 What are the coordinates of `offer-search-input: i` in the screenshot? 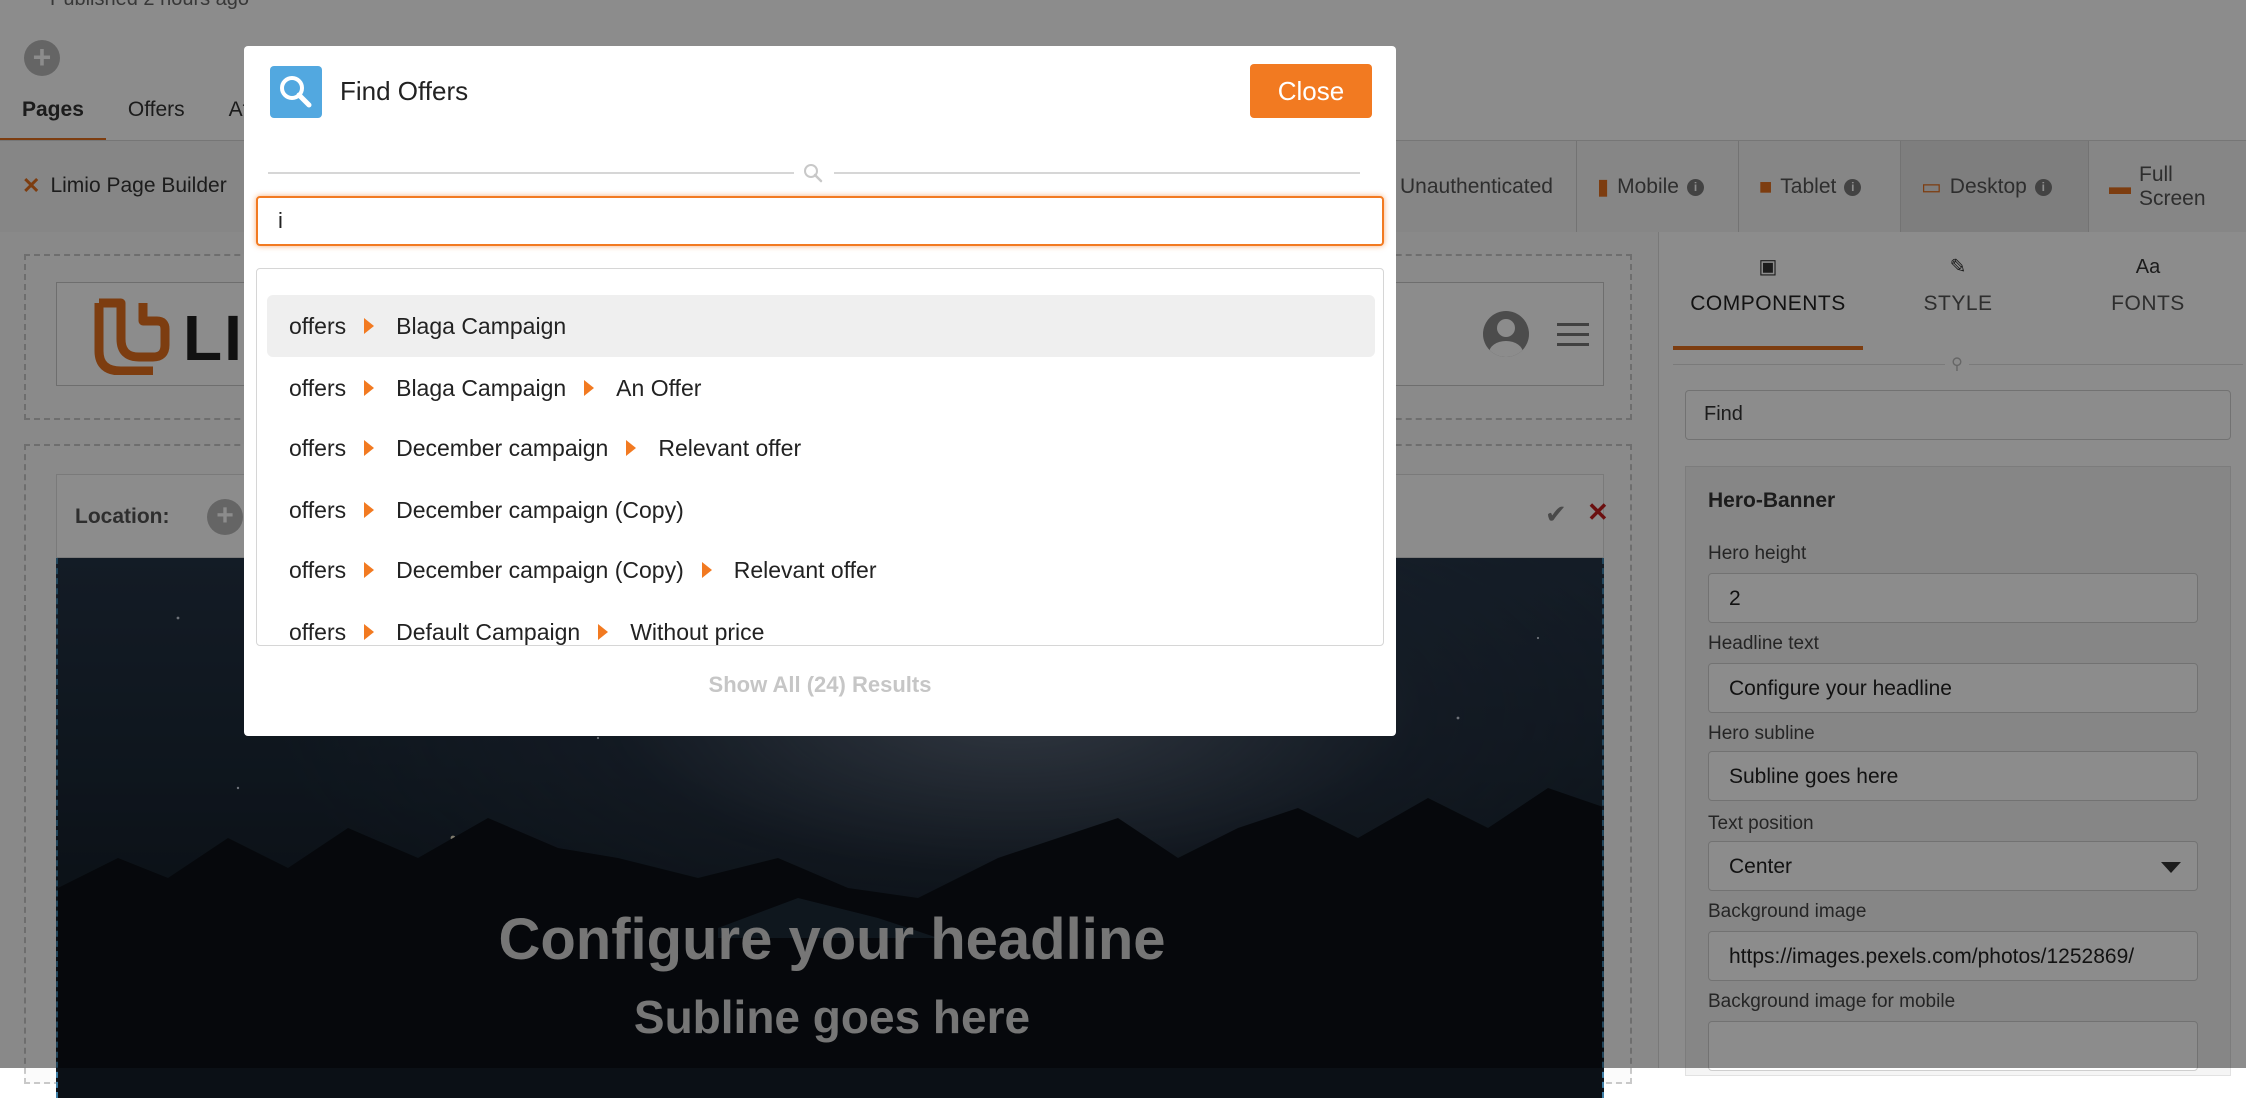 It's located at (820, 221).